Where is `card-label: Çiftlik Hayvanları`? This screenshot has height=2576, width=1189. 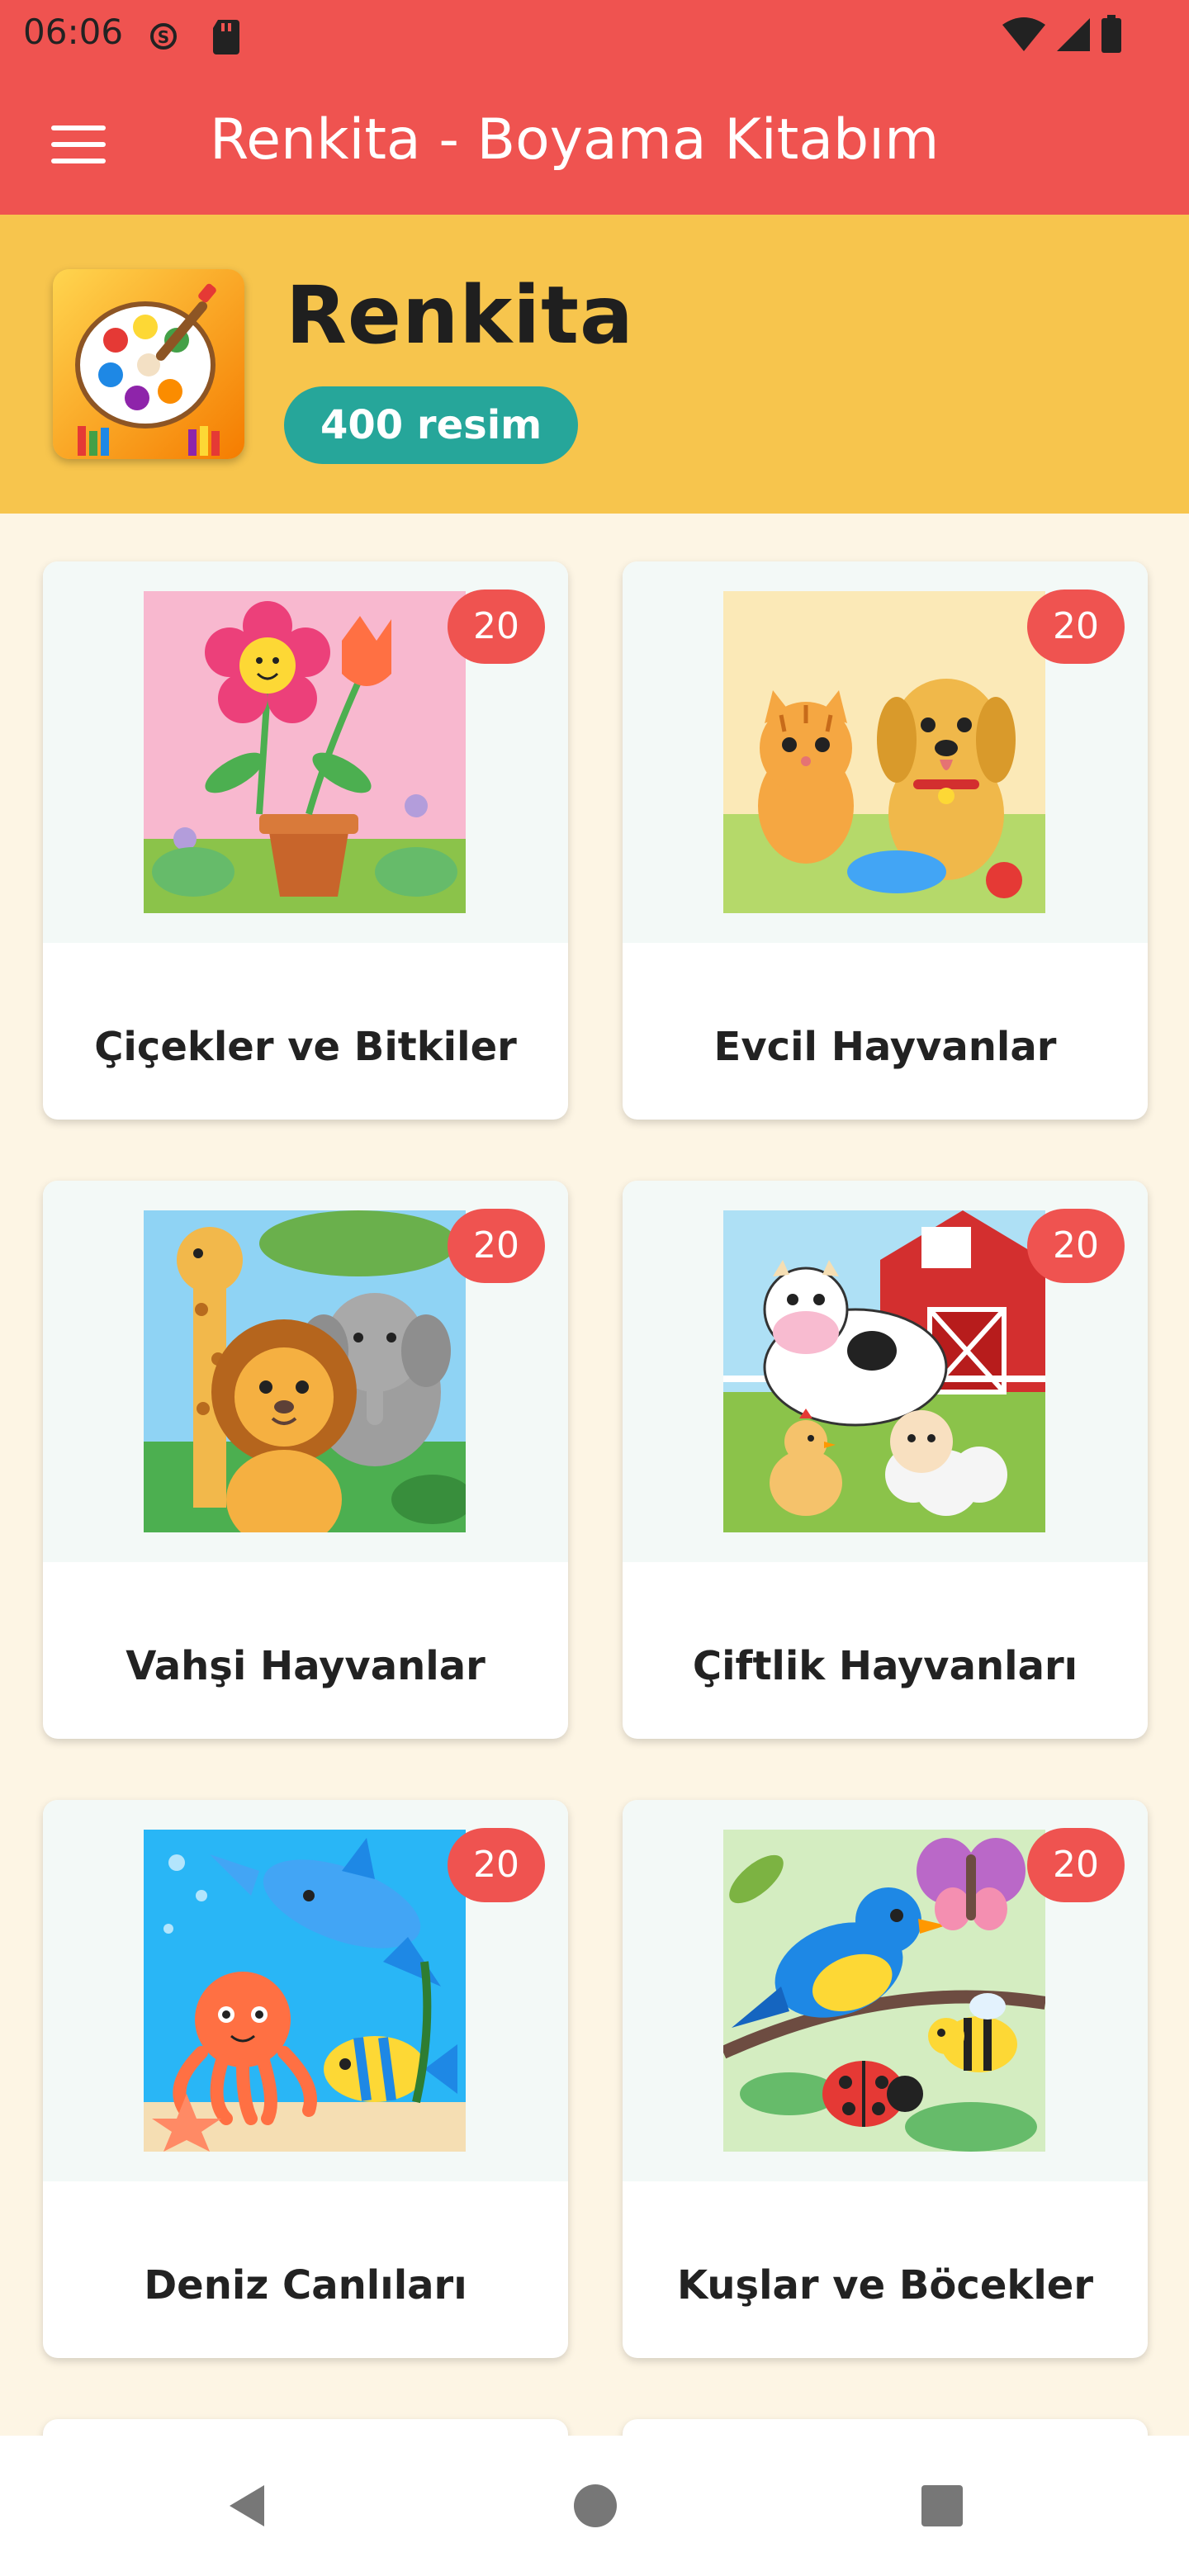
card-label: Çiftlik Hayvanları is located at coordinates (885, 1666).